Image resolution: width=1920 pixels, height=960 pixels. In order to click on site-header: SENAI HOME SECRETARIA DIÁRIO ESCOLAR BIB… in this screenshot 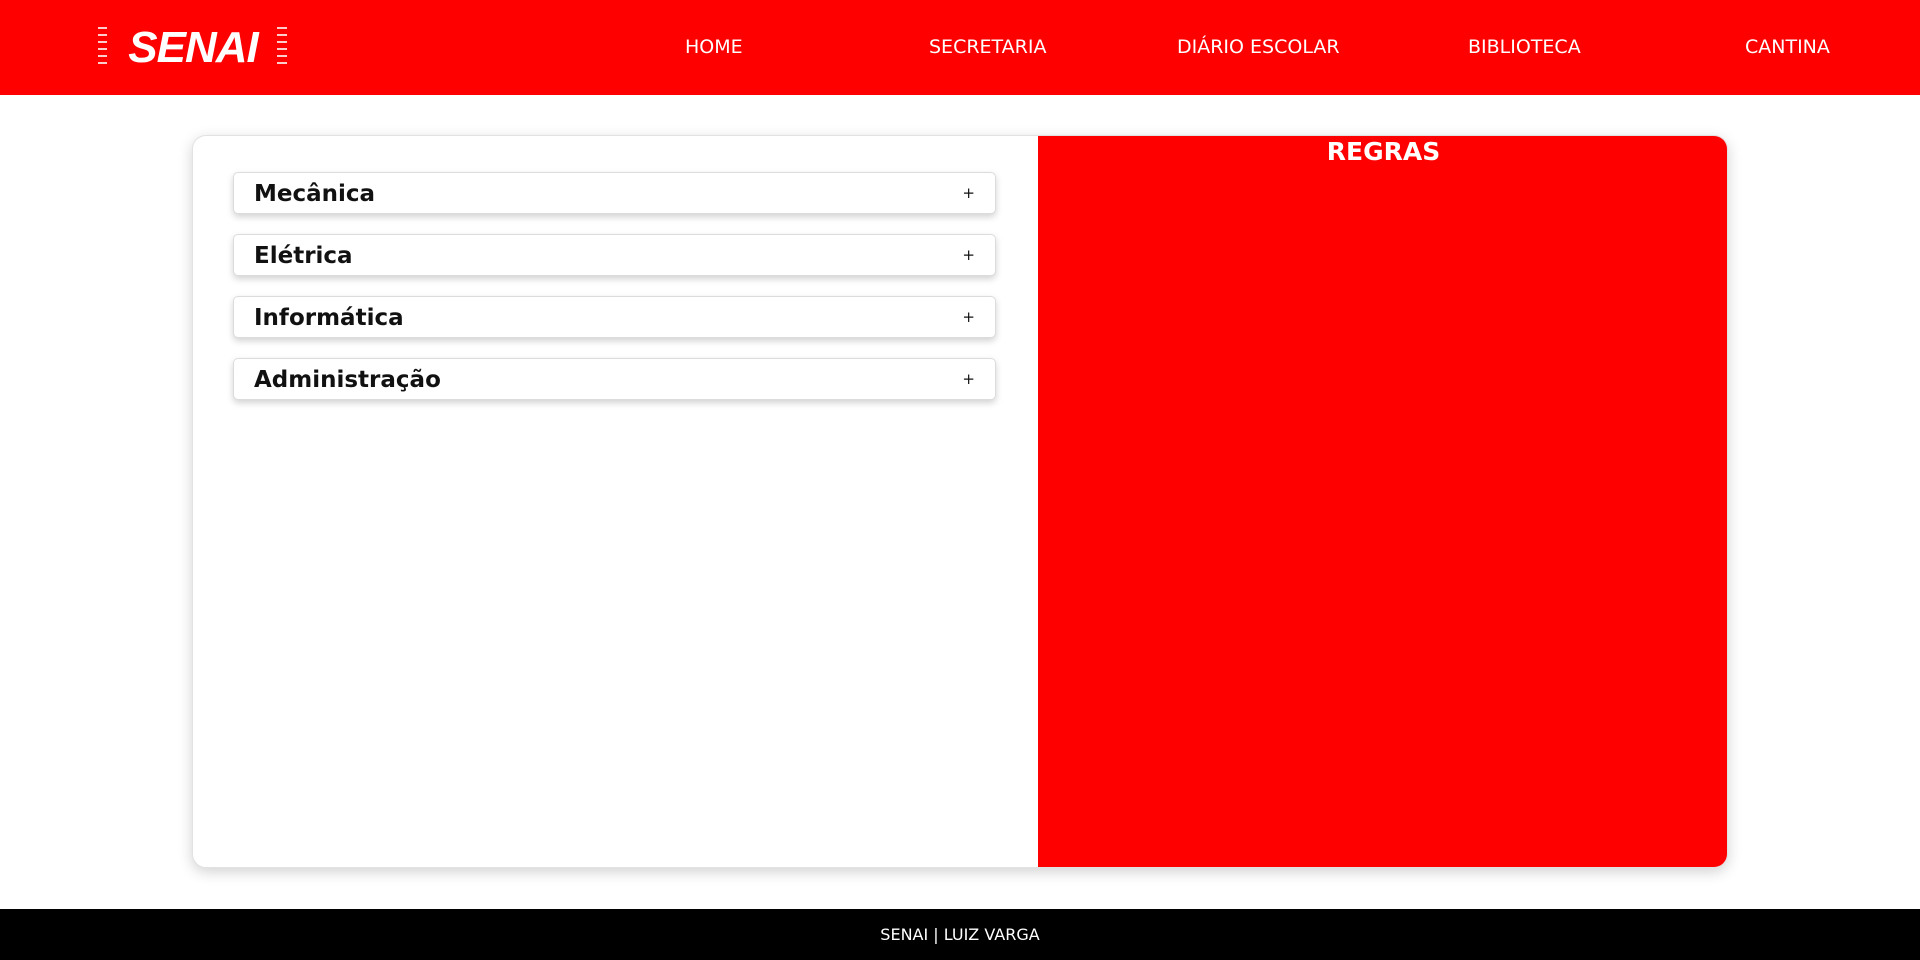, I will do `click(960, 47)`.